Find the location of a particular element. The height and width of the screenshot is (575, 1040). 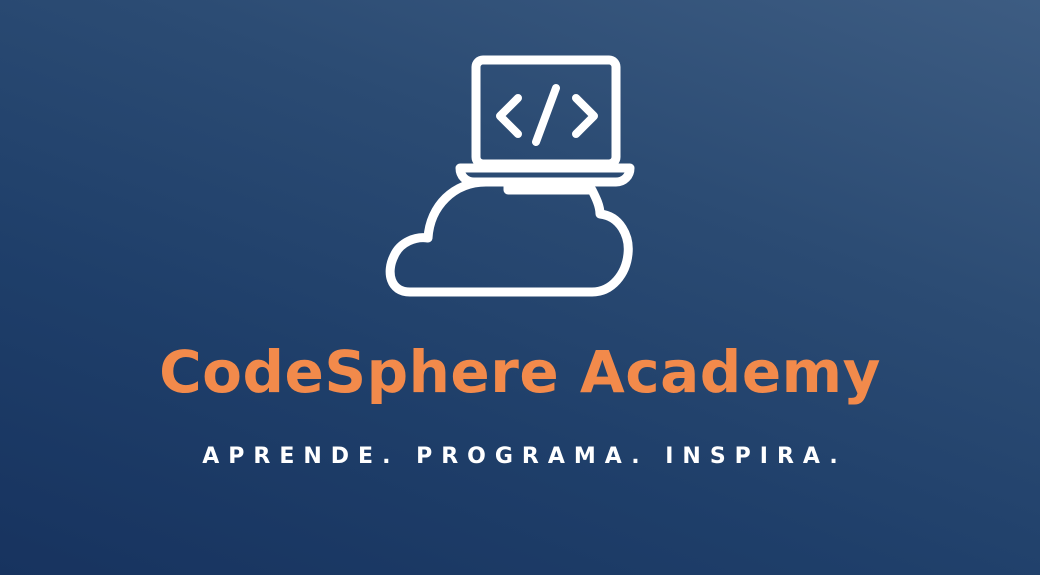

laptop-cloud-code-icon is located at coordinates (510, 180).